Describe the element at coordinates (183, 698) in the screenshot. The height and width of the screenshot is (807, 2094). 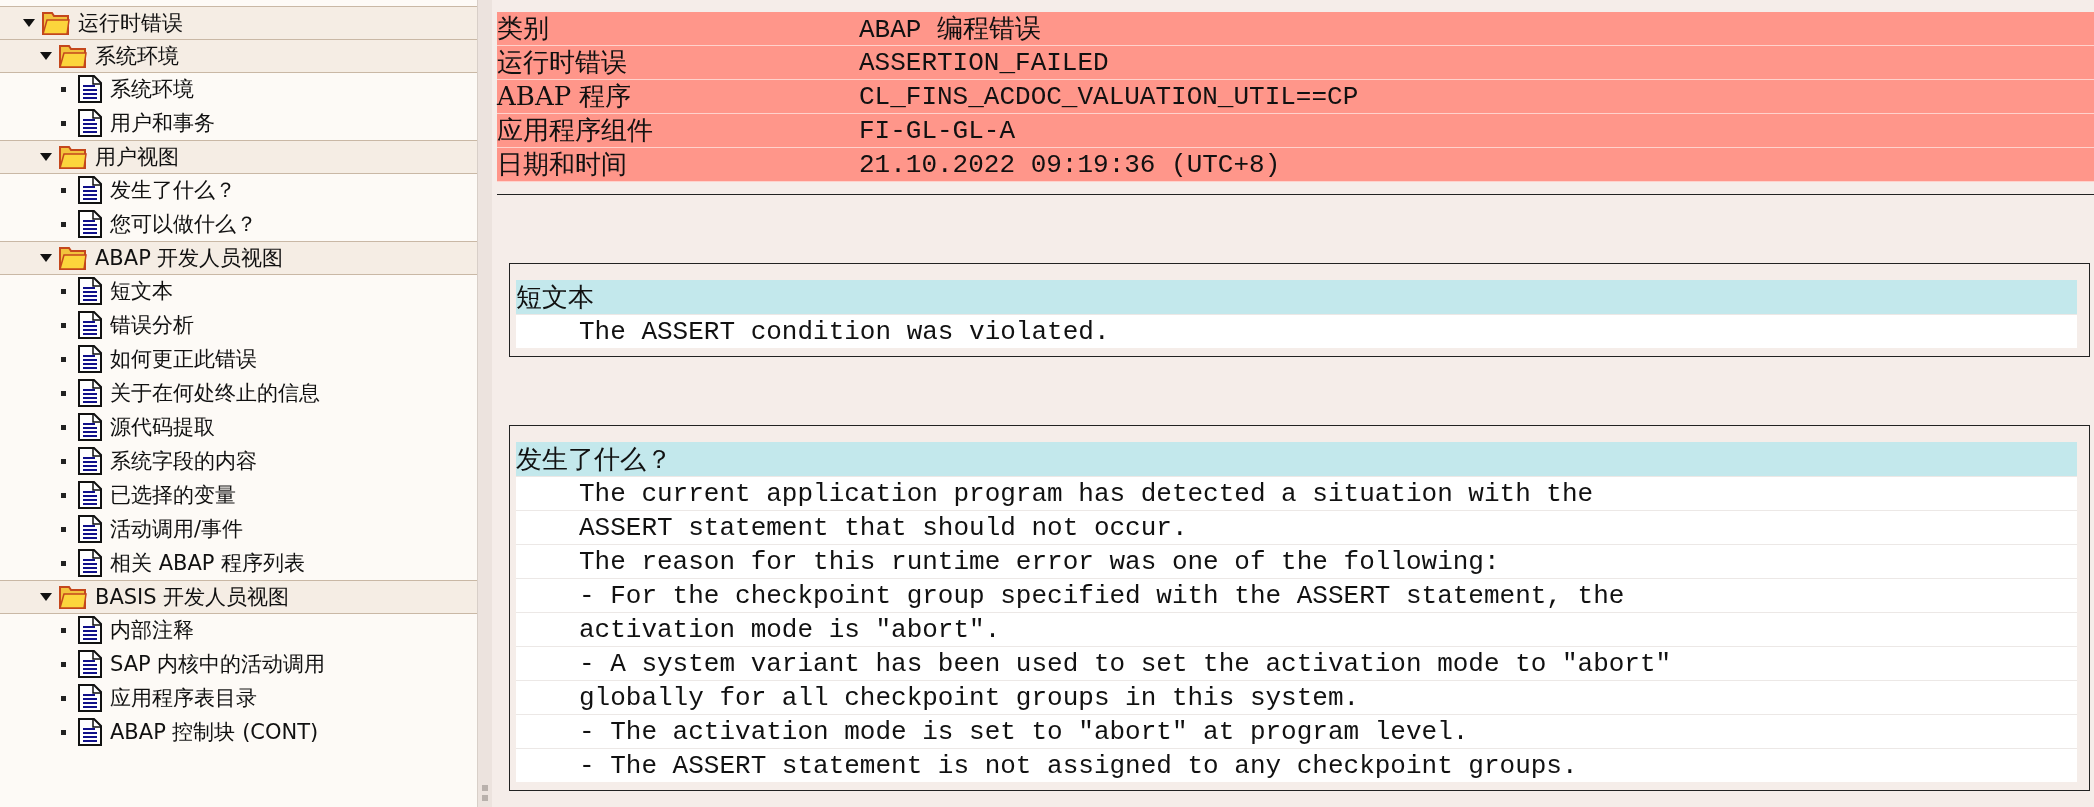
I see `tree-item: 应用程序表目录` at that location.